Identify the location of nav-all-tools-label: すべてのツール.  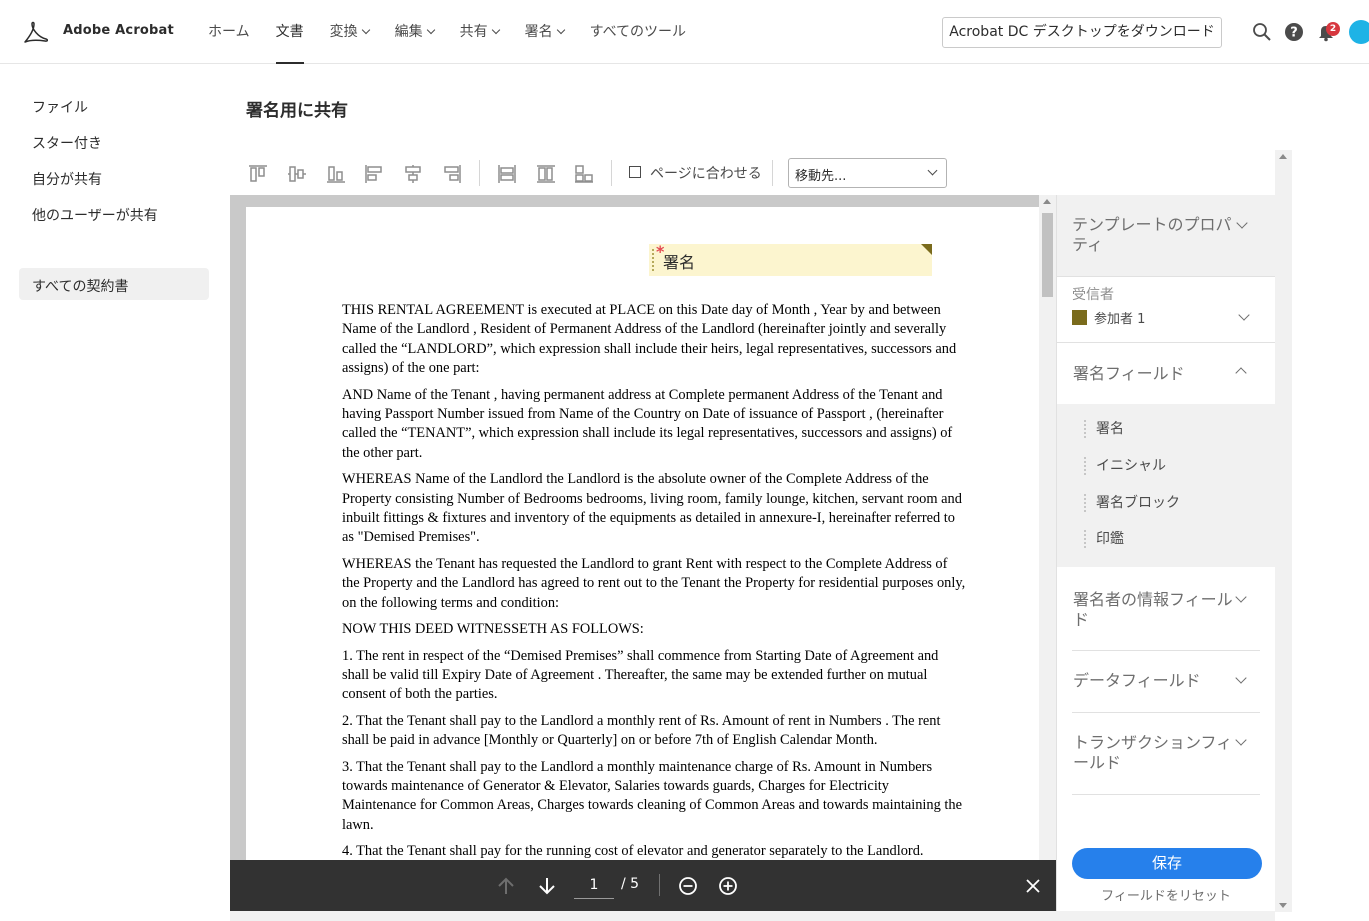
(638, 32).